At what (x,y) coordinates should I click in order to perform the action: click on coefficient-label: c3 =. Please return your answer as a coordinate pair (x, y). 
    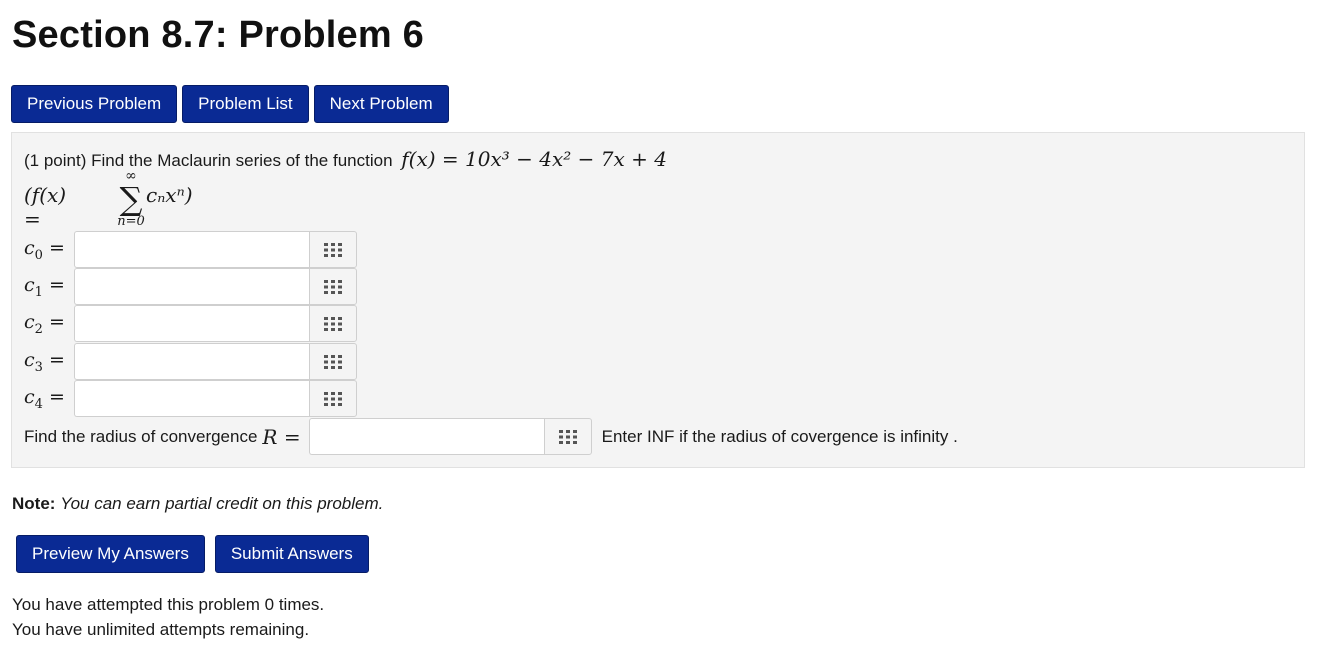
    Looking at the image, I should click on (44, 361).